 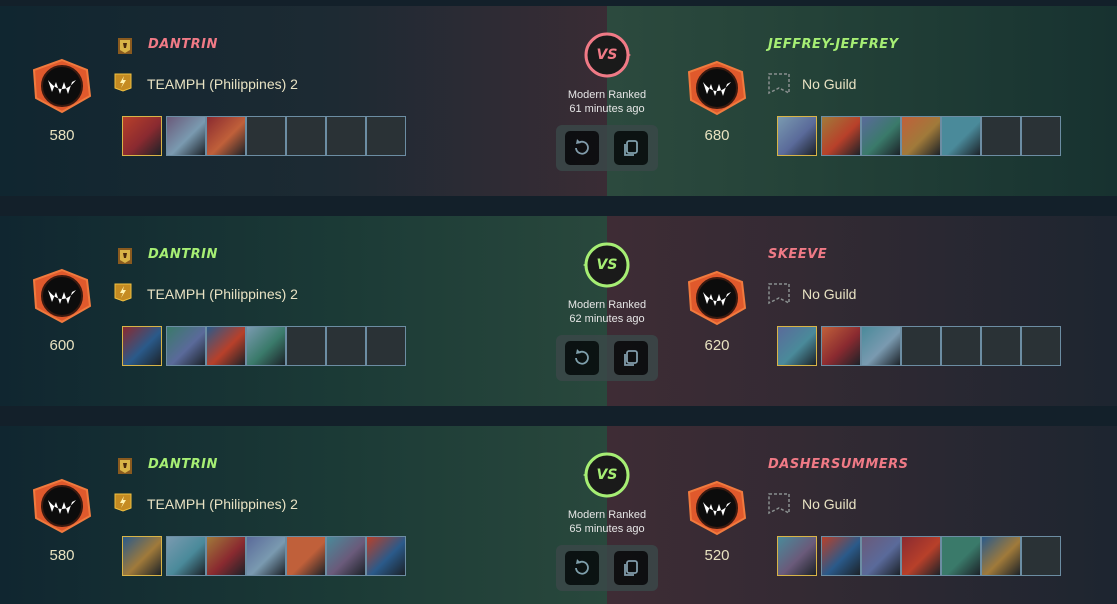 I want to click on opponent-panel, so click(x=862, y=311).